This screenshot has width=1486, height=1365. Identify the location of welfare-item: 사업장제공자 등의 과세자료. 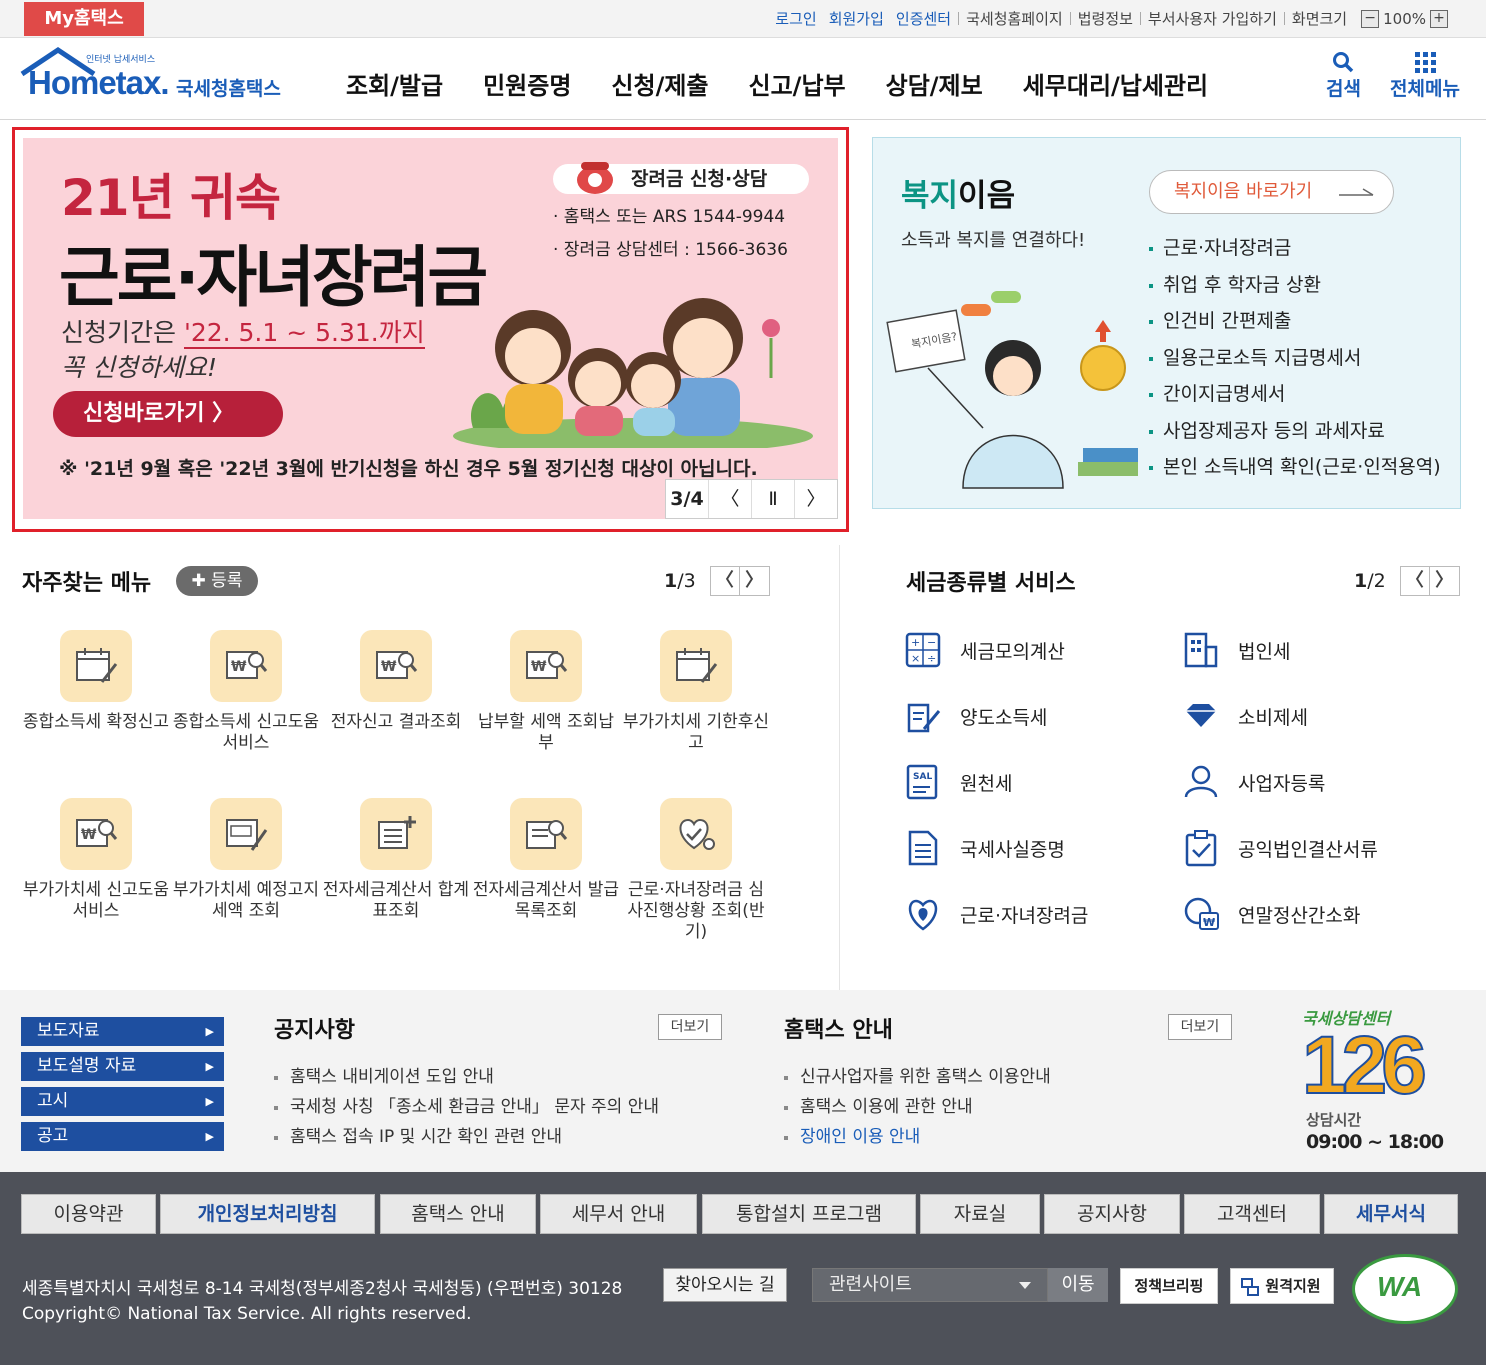
(1295, 431).